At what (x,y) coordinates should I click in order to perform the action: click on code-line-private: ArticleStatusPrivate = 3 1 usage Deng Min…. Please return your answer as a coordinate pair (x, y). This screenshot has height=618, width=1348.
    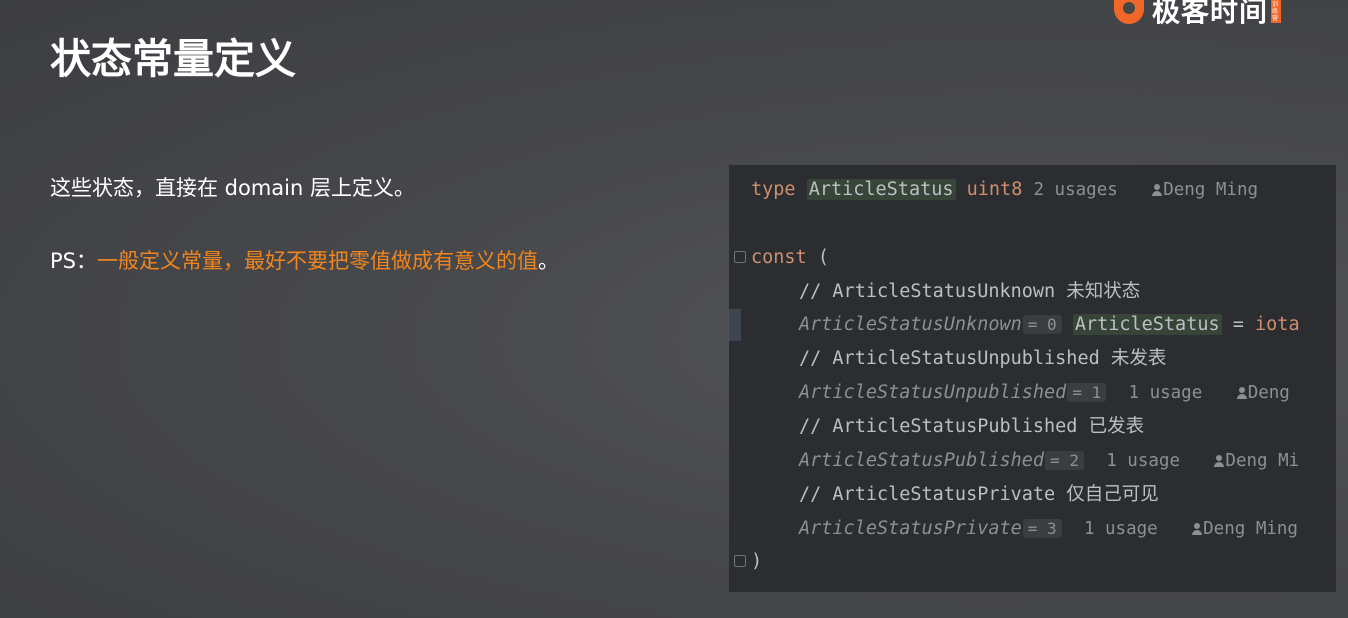
    Looking at the image, I should click on (1067, 529).